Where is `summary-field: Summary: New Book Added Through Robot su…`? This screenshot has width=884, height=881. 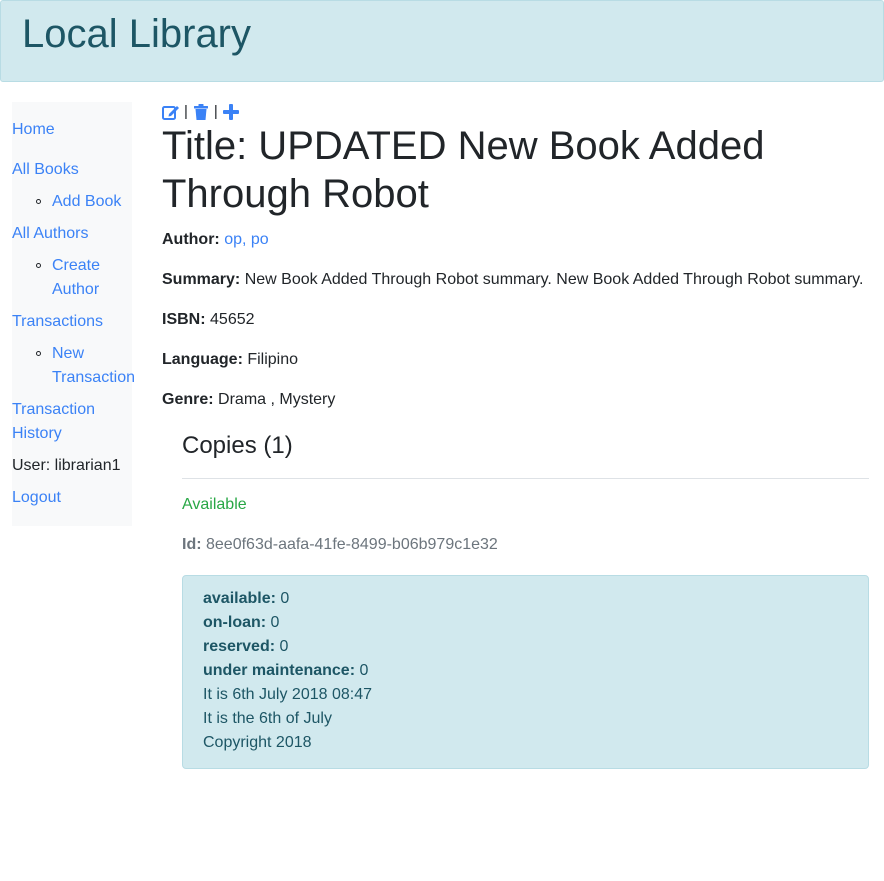 summary-field: Summary: New Book Added Through Robot su… is located at coordinates (512, 280).